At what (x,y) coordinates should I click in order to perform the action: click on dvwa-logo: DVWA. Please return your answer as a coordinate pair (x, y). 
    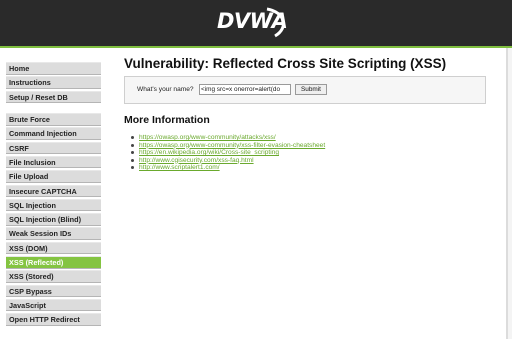
    Looking at the image, I should click on (252, 21).